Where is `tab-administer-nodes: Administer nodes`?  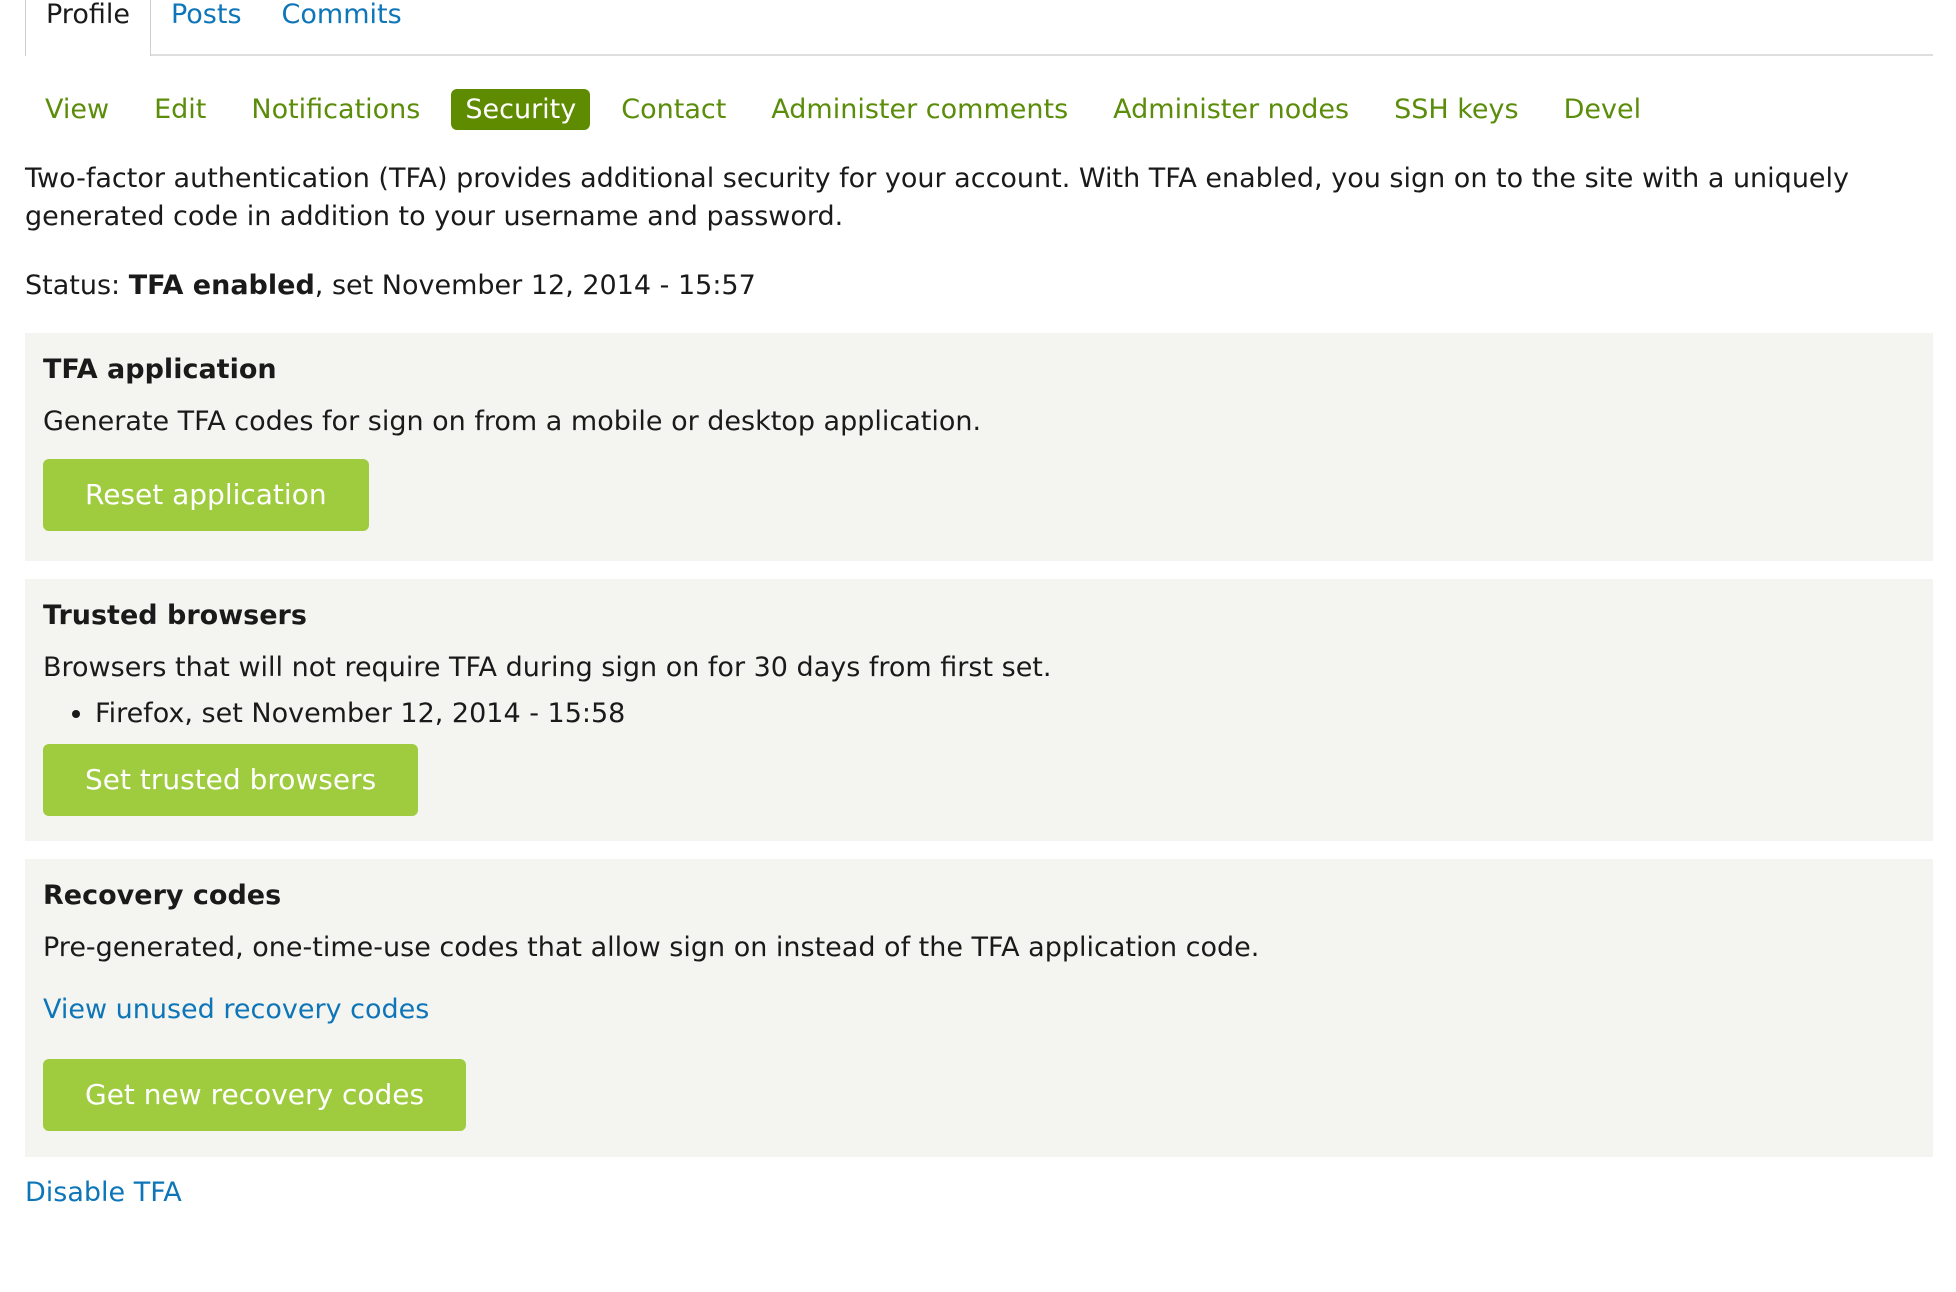
tab-administer-nodes: Administer nodes is located at coordinates (1231, 109).